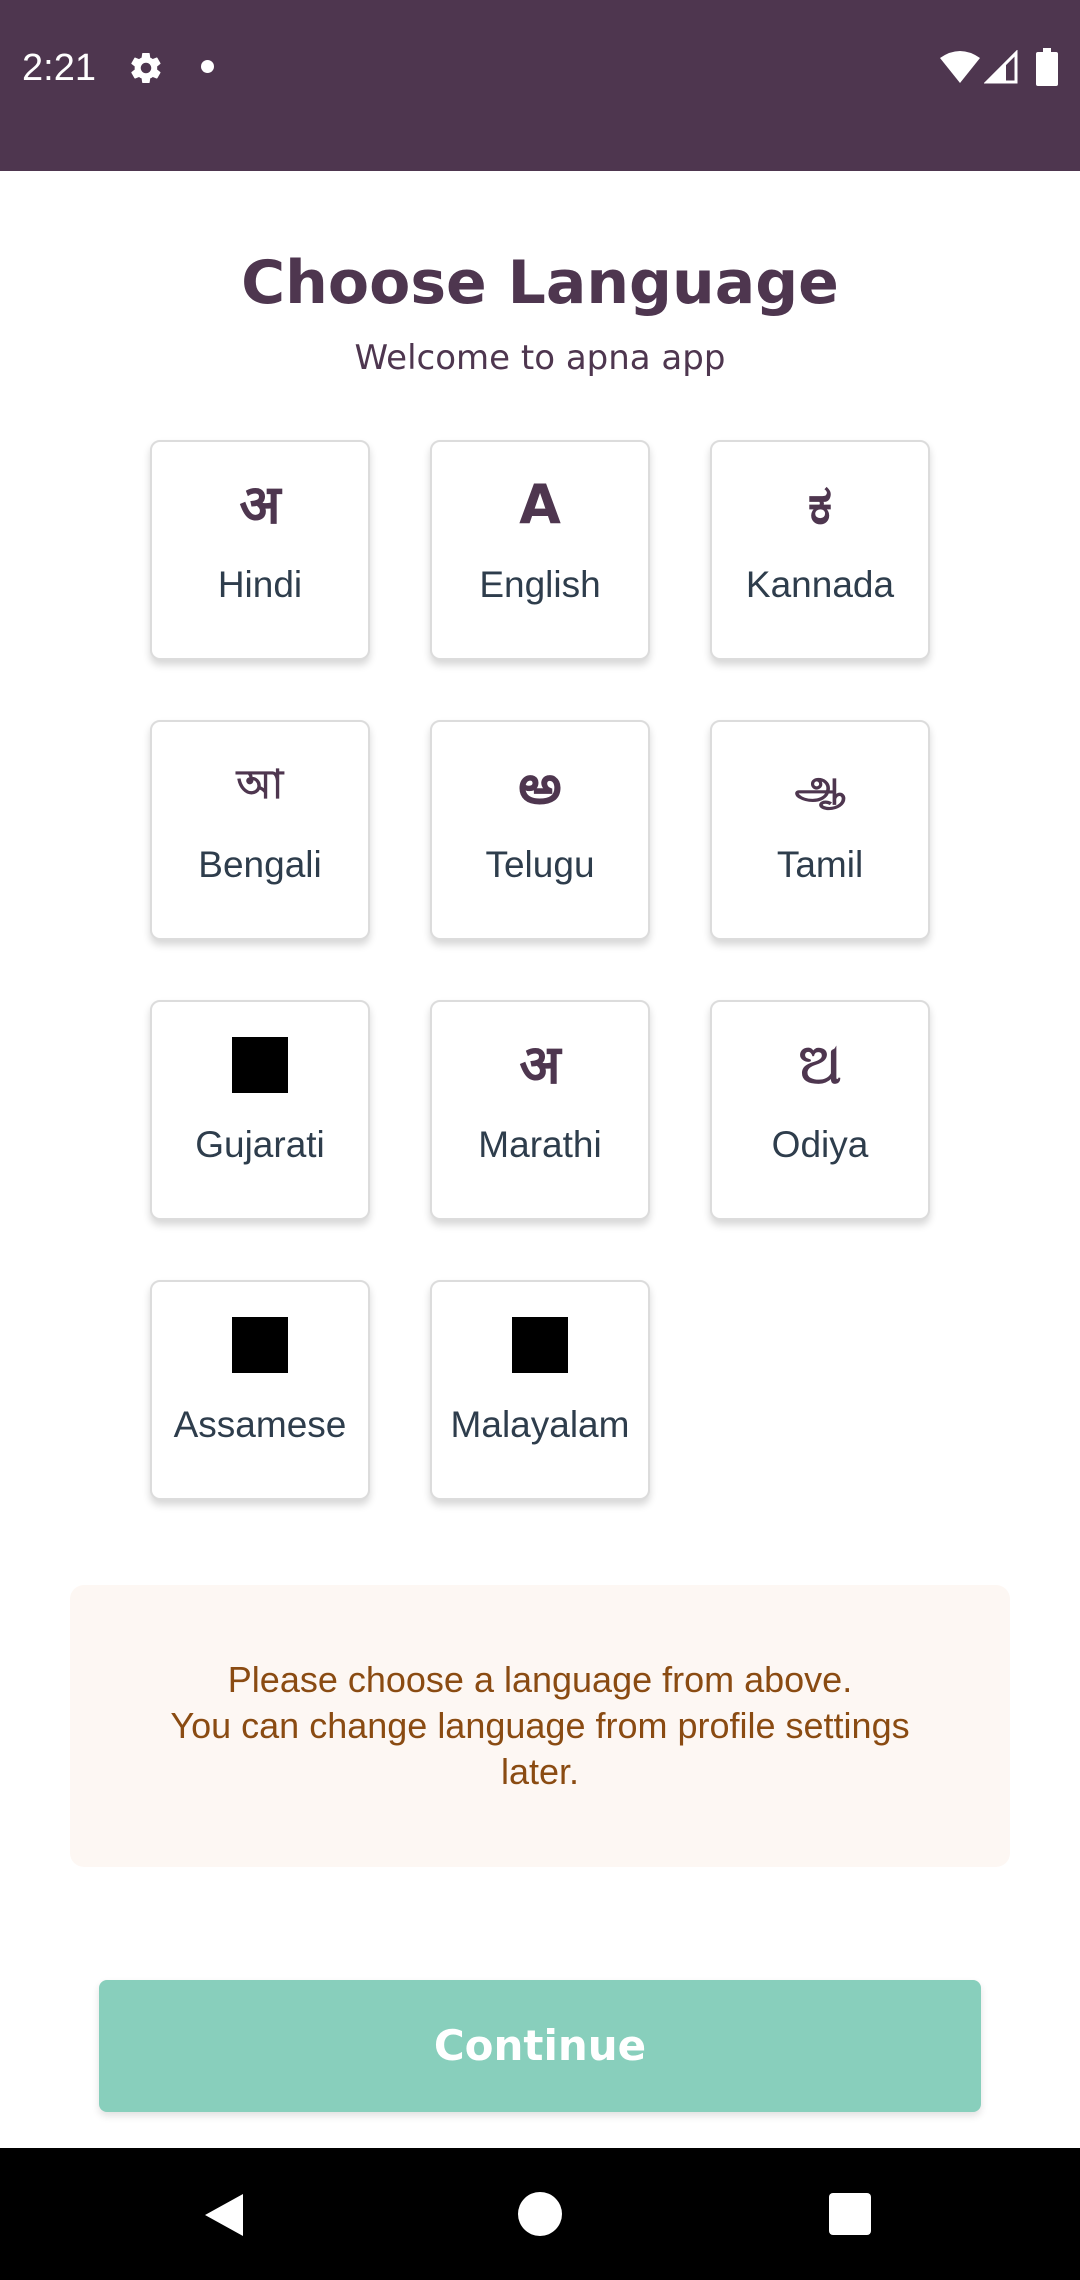 Image resolution: width=1080 pixels, height=2280 pixels. What do you see at coordinates (820, 830) in the screenshot?
I see `language-card-tamil: ஆ Tamil` at bounding box center [820, 830].